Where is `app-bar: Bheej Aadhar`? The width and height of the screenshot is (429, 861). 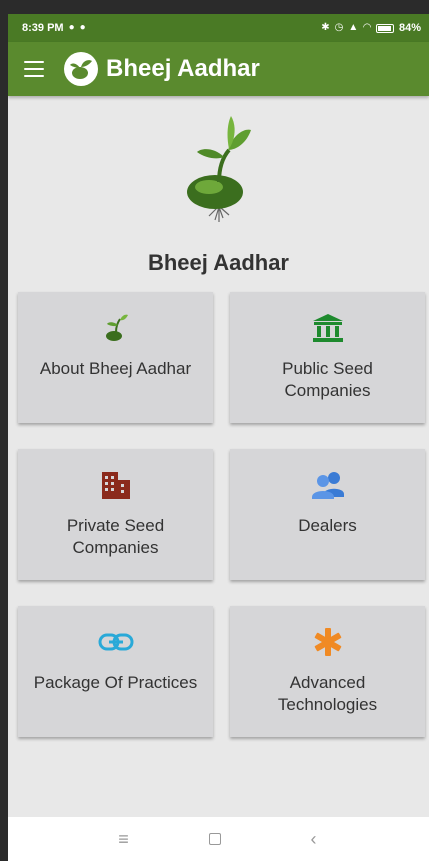 app-bar: Bheej Aadhar is located at coordinates (218, 69).